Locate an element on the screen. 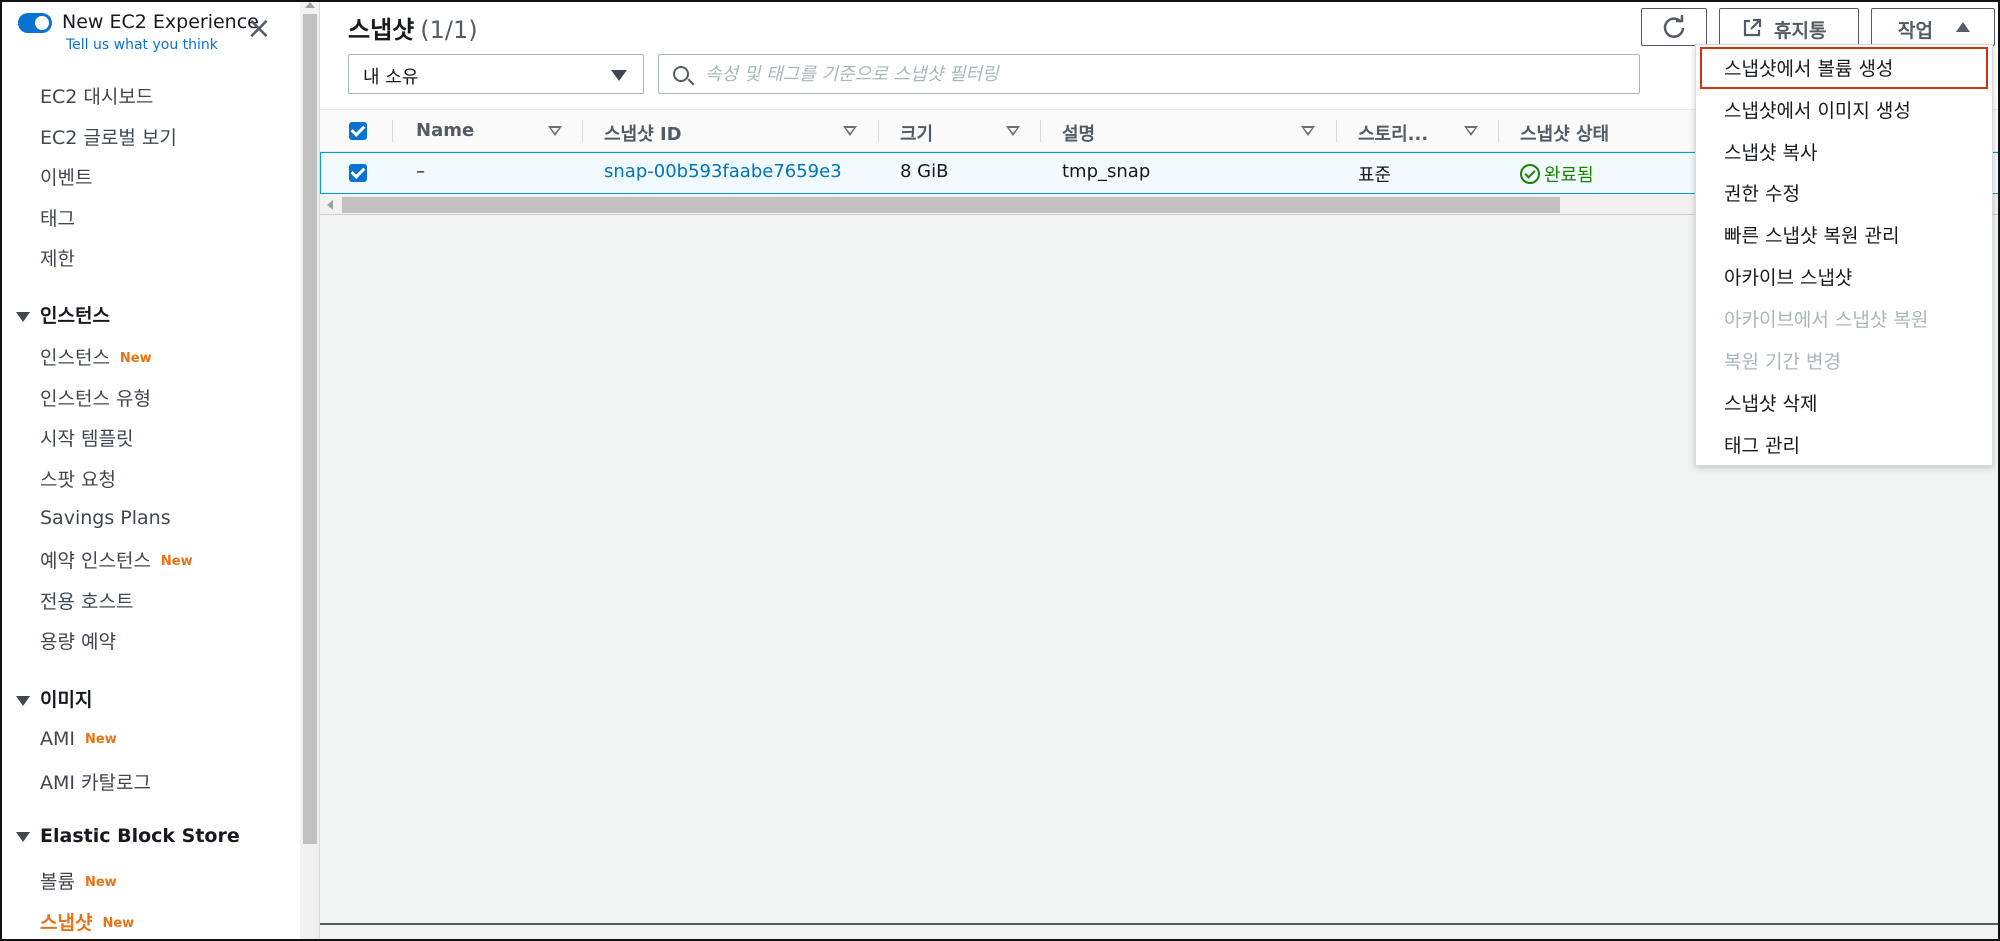  sidebar-item-volumes: 볼륨 New is located at coordinates (78, 880).